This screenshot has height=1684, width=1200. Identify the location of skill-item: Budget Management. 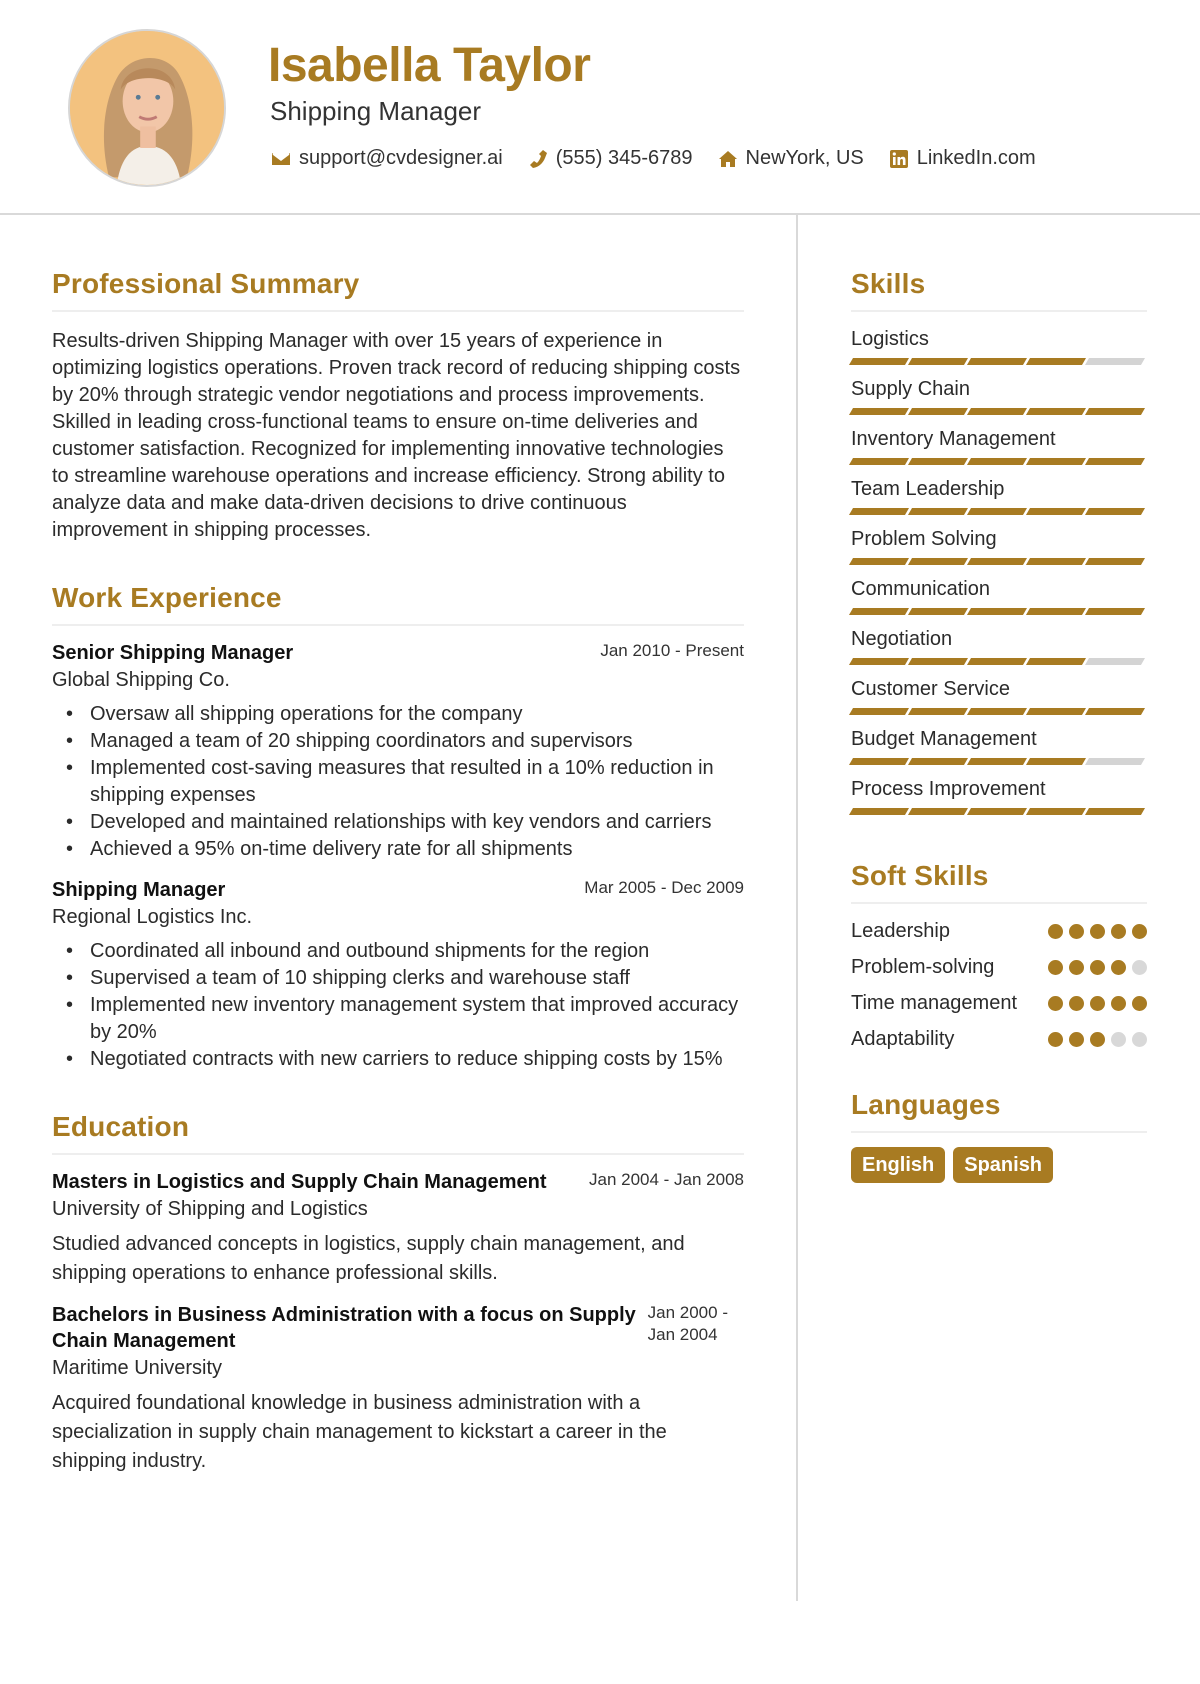
(997, 751).